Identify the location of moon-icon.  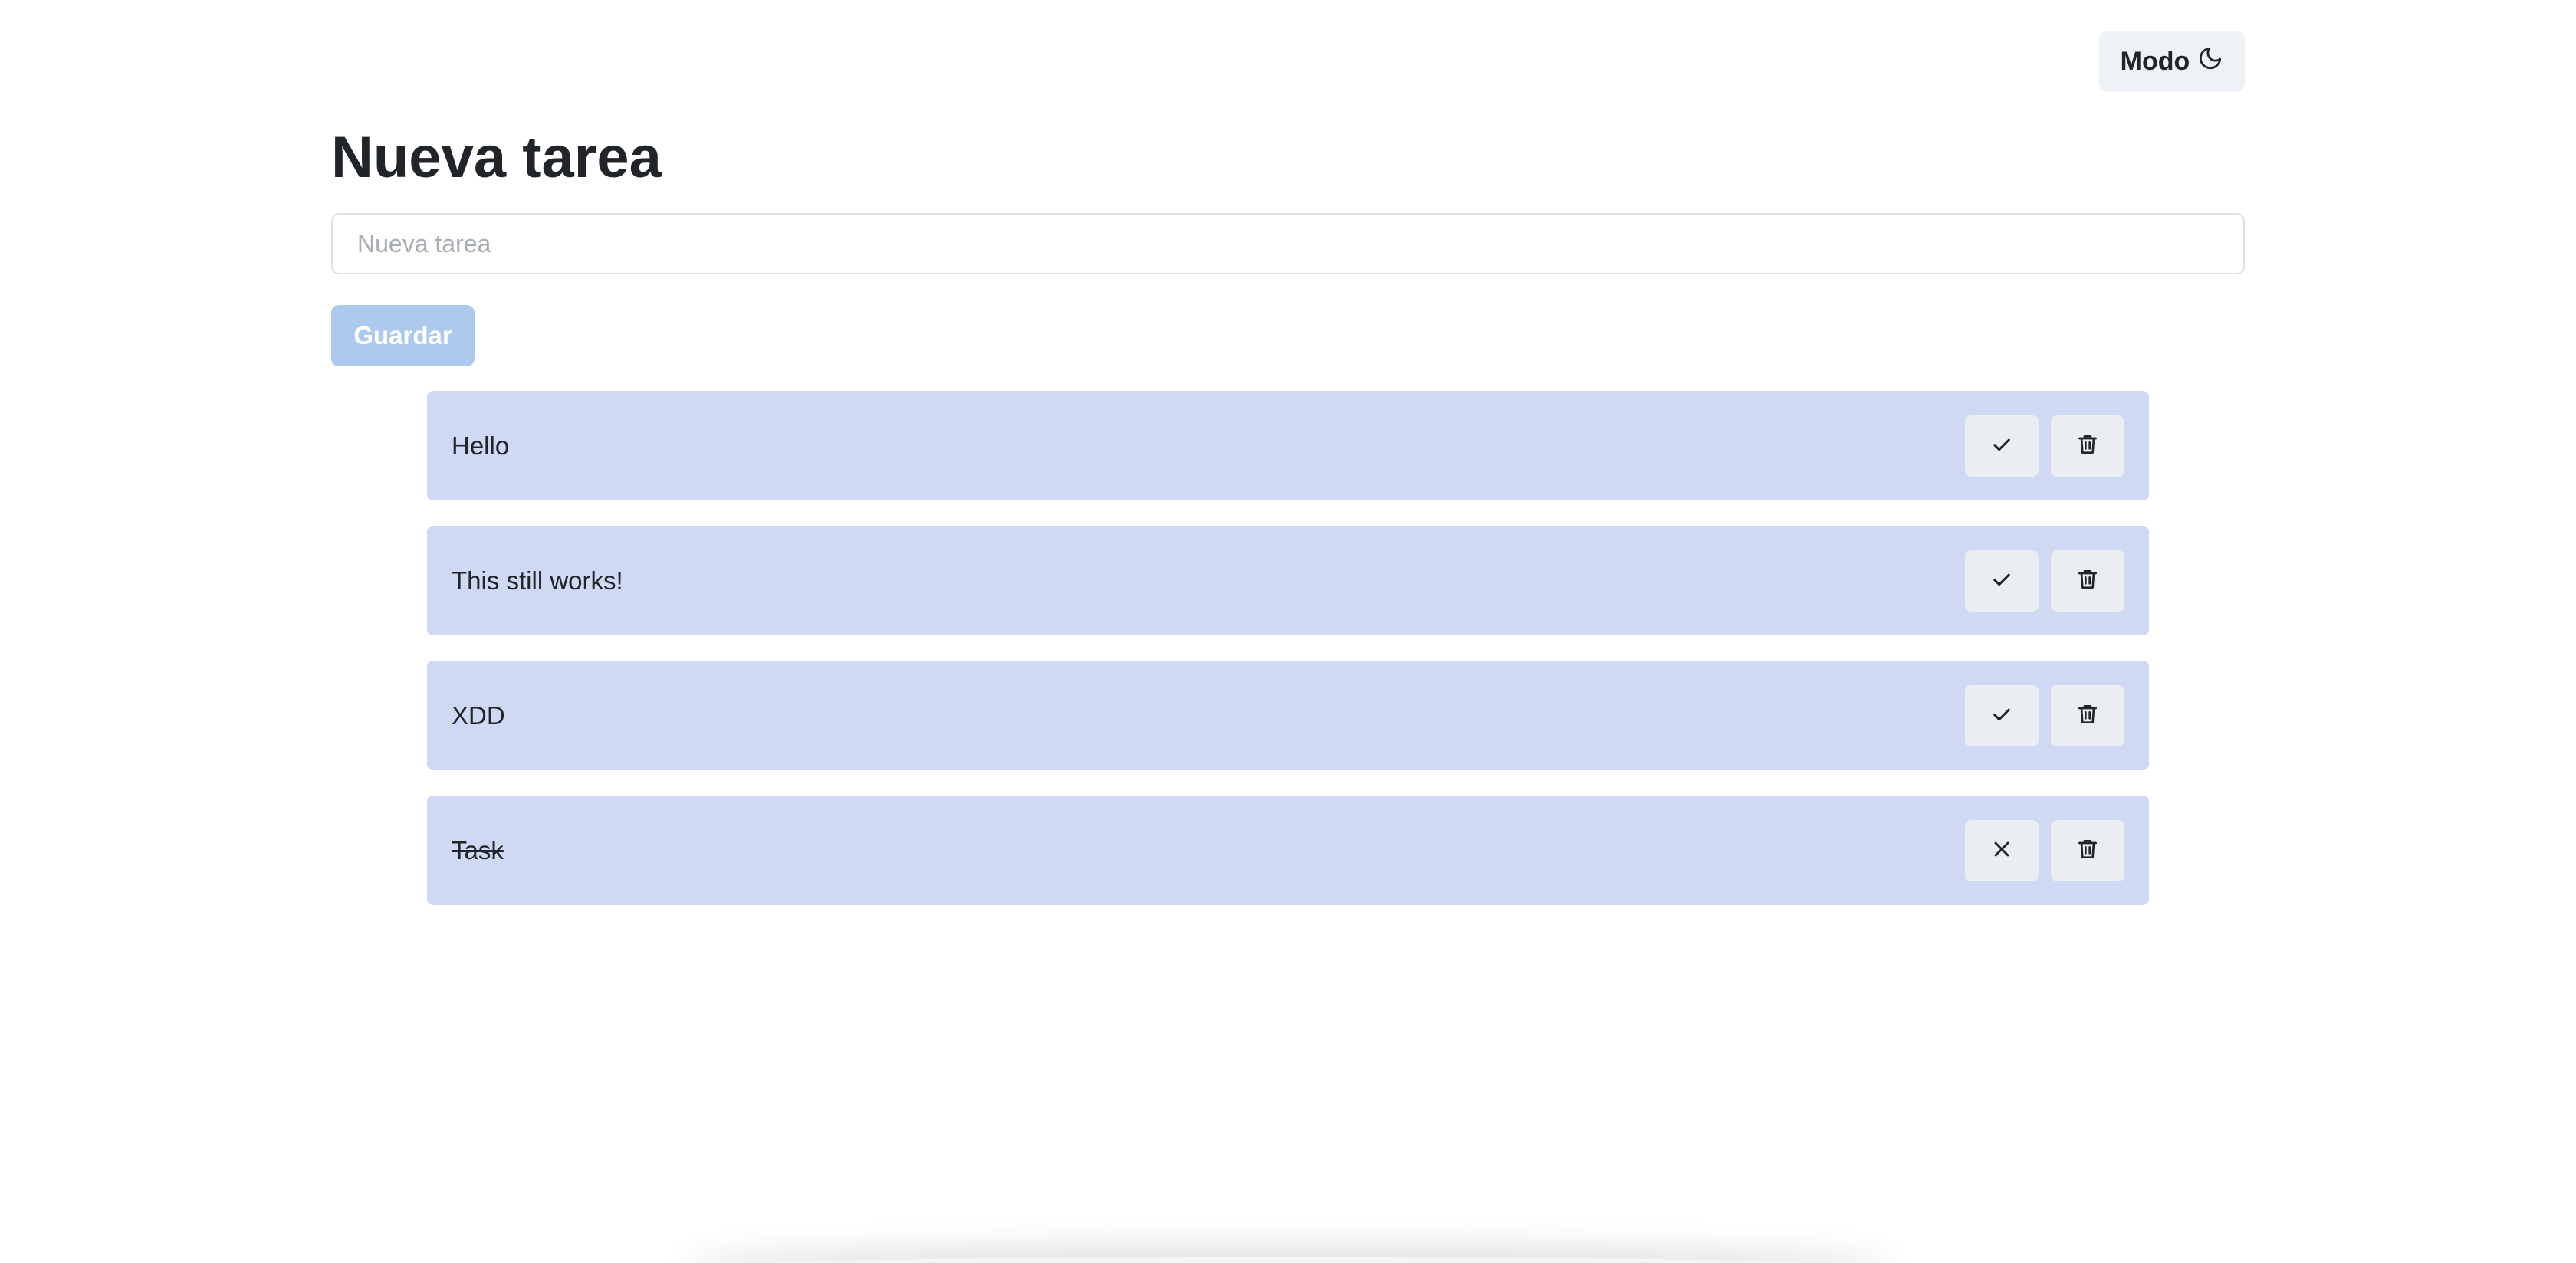
(2210, 62).